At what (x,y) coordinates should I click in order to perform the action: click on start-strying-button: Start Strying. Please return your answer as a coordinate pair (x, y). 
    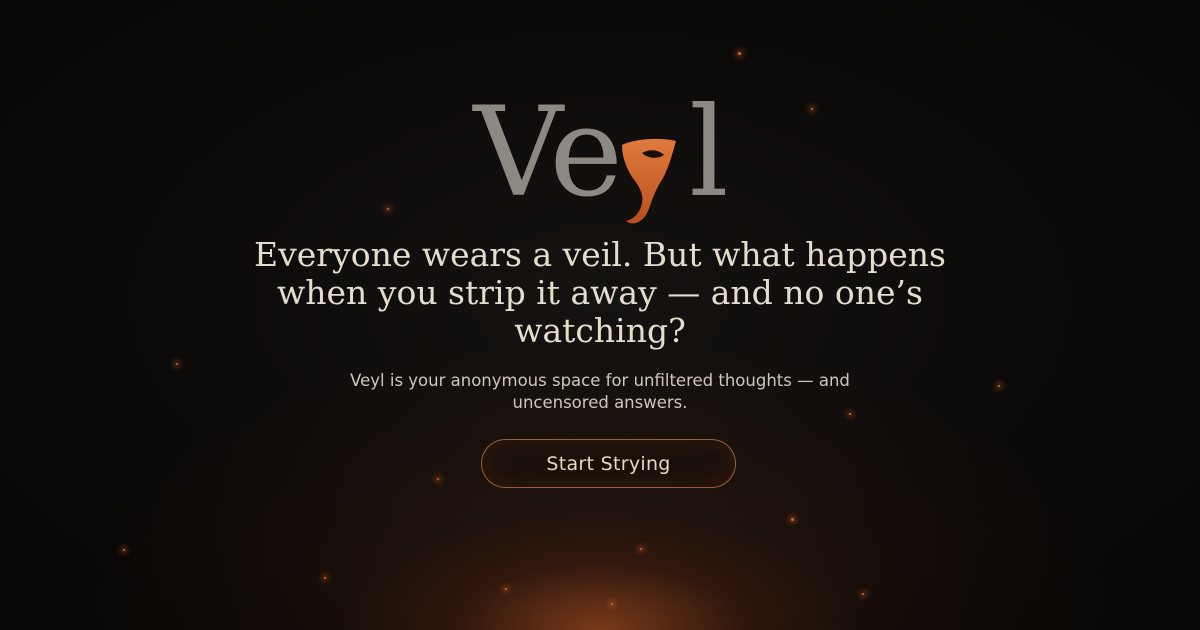
    Looking at the image, I should click on (608, 463).